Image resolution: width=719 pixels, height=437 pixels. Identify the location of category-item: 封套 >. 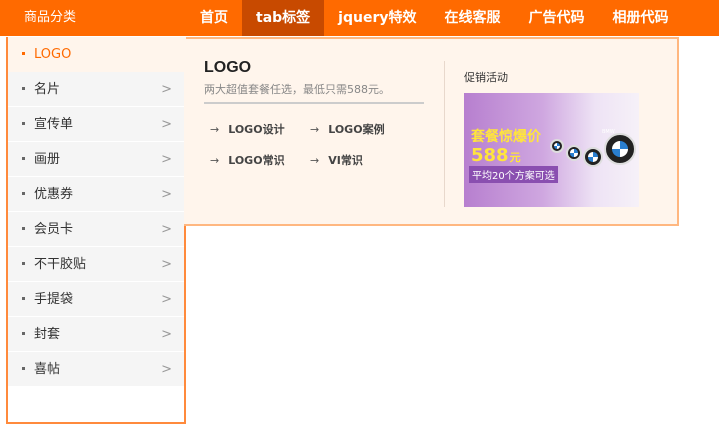
(96, 334).